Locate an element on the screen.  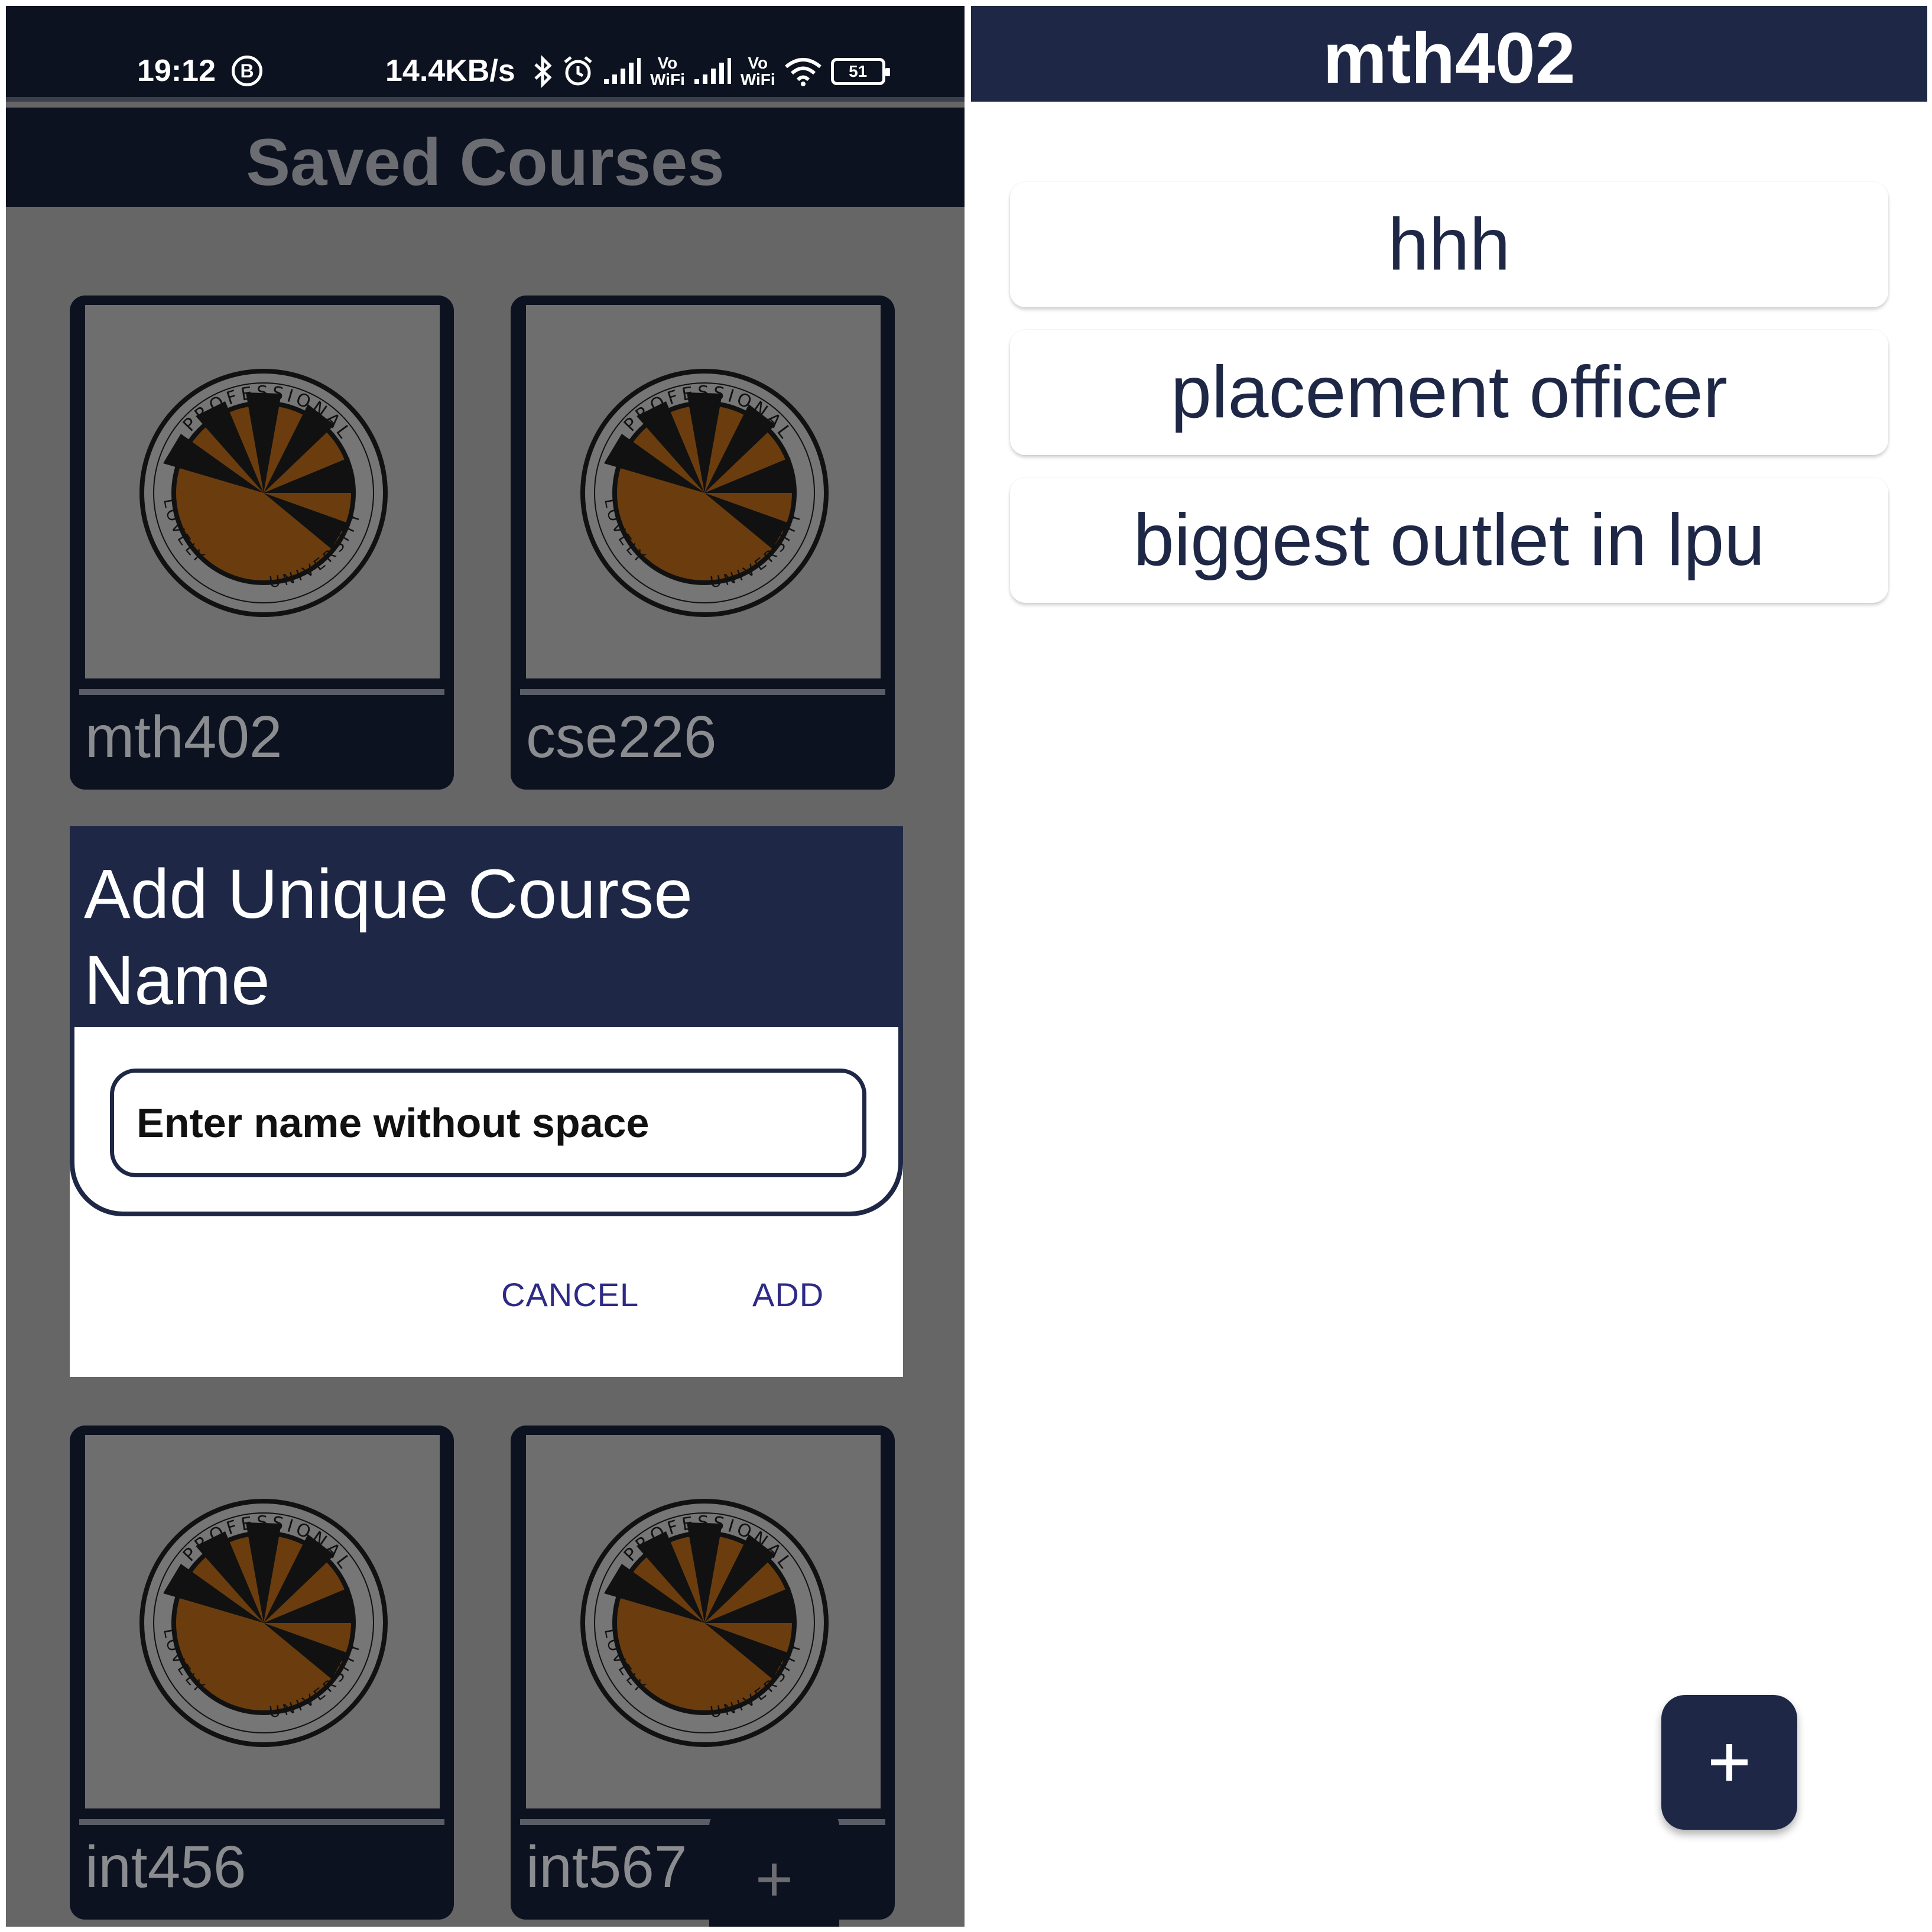
status-b-badge-icon: B is located at coordinates (247, 71).